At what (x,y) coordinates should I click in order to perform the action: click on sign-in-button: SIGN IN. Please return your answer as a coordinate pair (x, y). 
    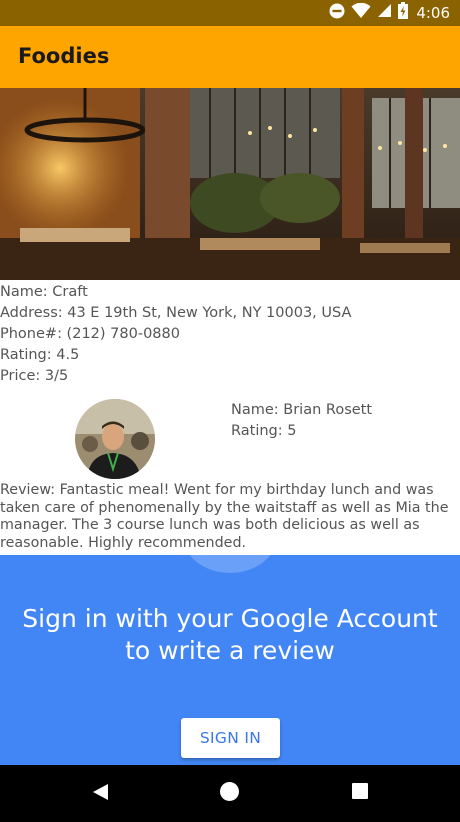
    Looking at the image, I should click on (230, 738).